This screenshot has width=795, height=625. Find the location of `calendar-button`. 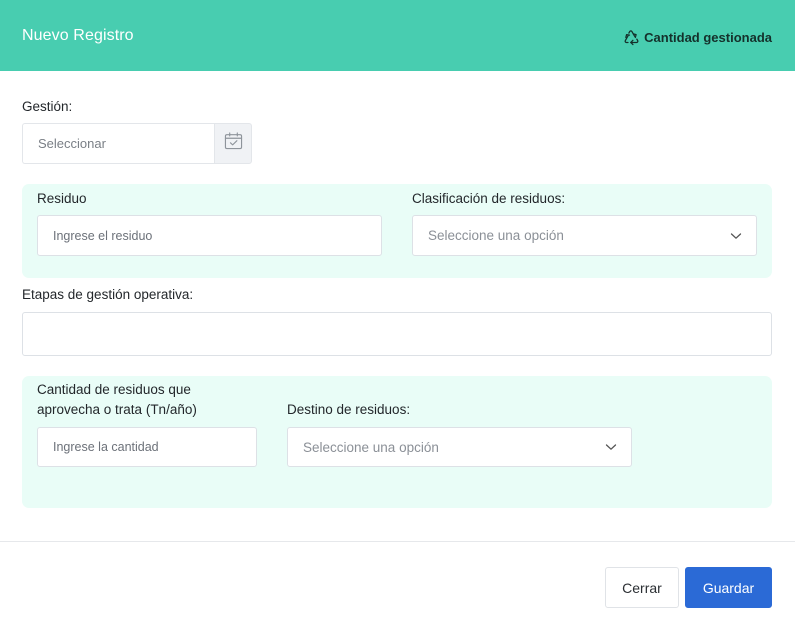

calendar-button is located at coordinates (233, 143).